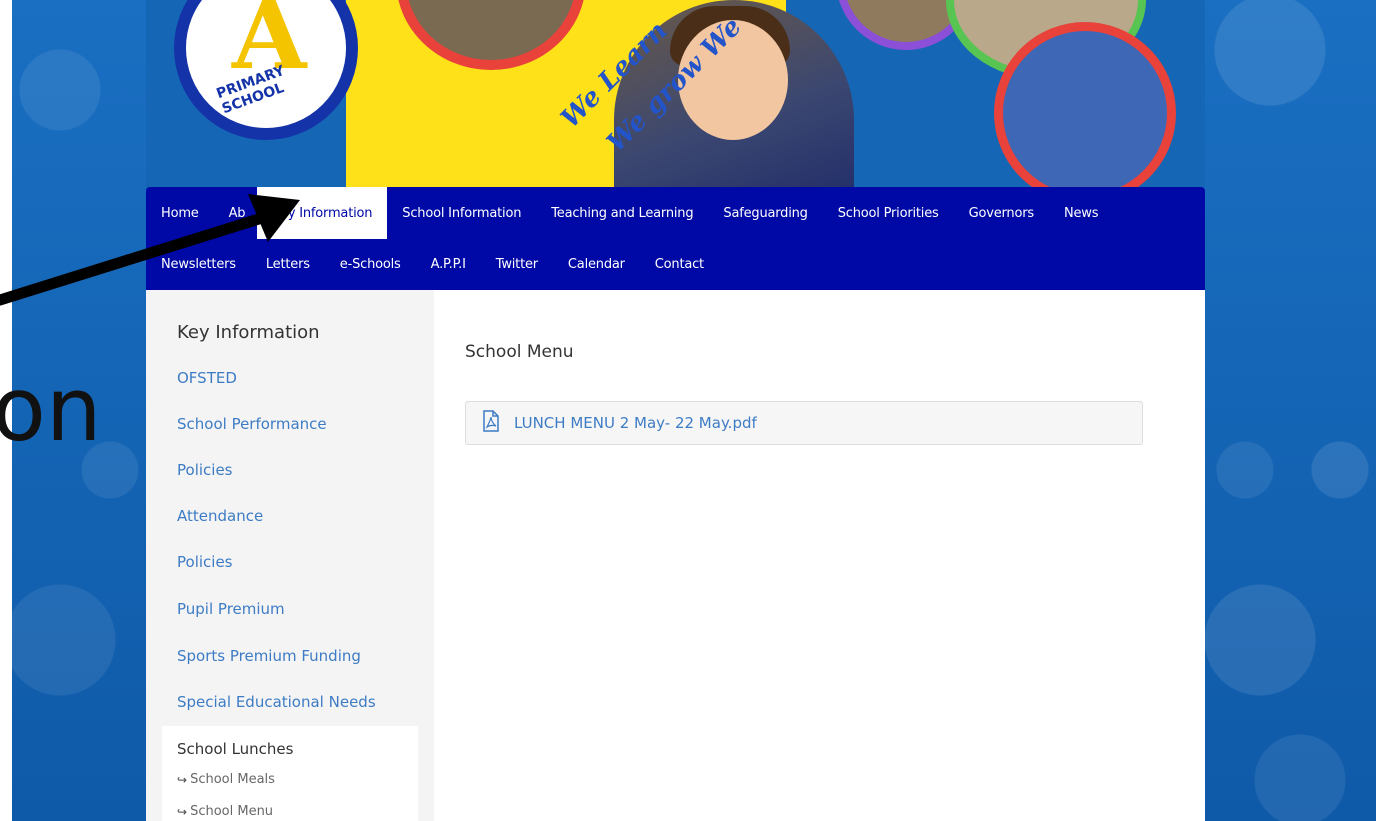 The image size is (1376, 821). What do you see at coordinates (622, 213) in the screenshot?
I see `nav-item-teaching-and-learning: Teaching and Learning` at bounding box center [622, 213].